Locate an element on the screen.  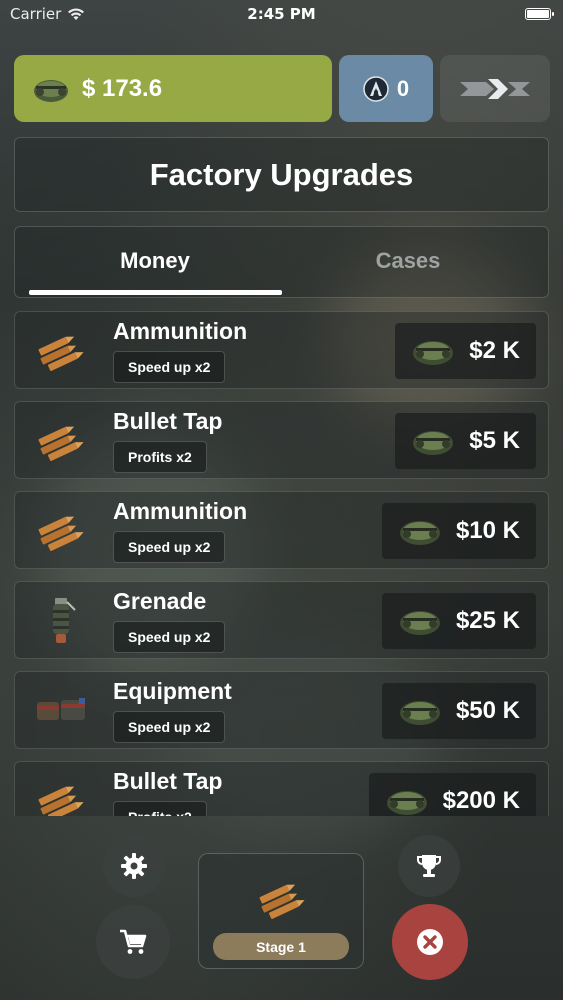
upgrade-row: Bullet Tap Profits x2 $5 K is located at coordinates (281, 440).